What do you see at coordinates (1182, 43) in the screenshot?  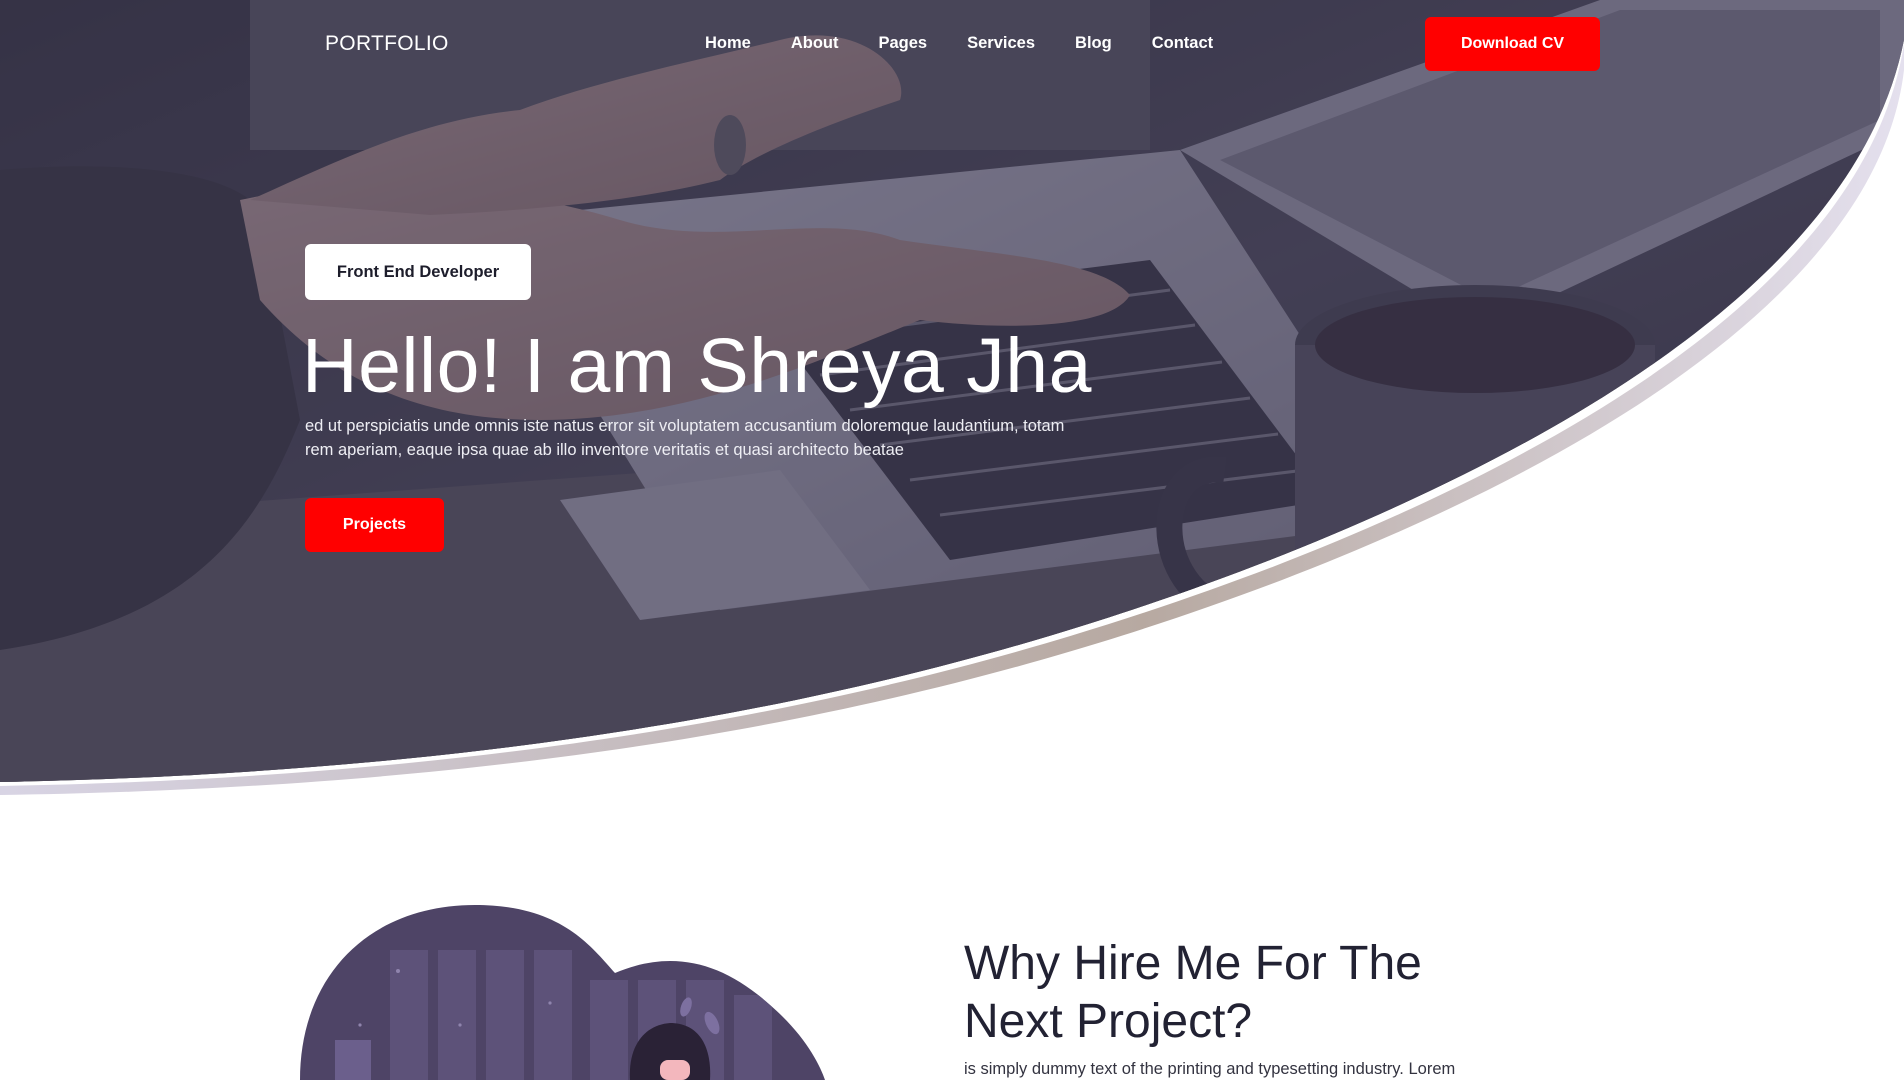 I see `nav-link-contact: Contact` at bounding box center [1182, 43].